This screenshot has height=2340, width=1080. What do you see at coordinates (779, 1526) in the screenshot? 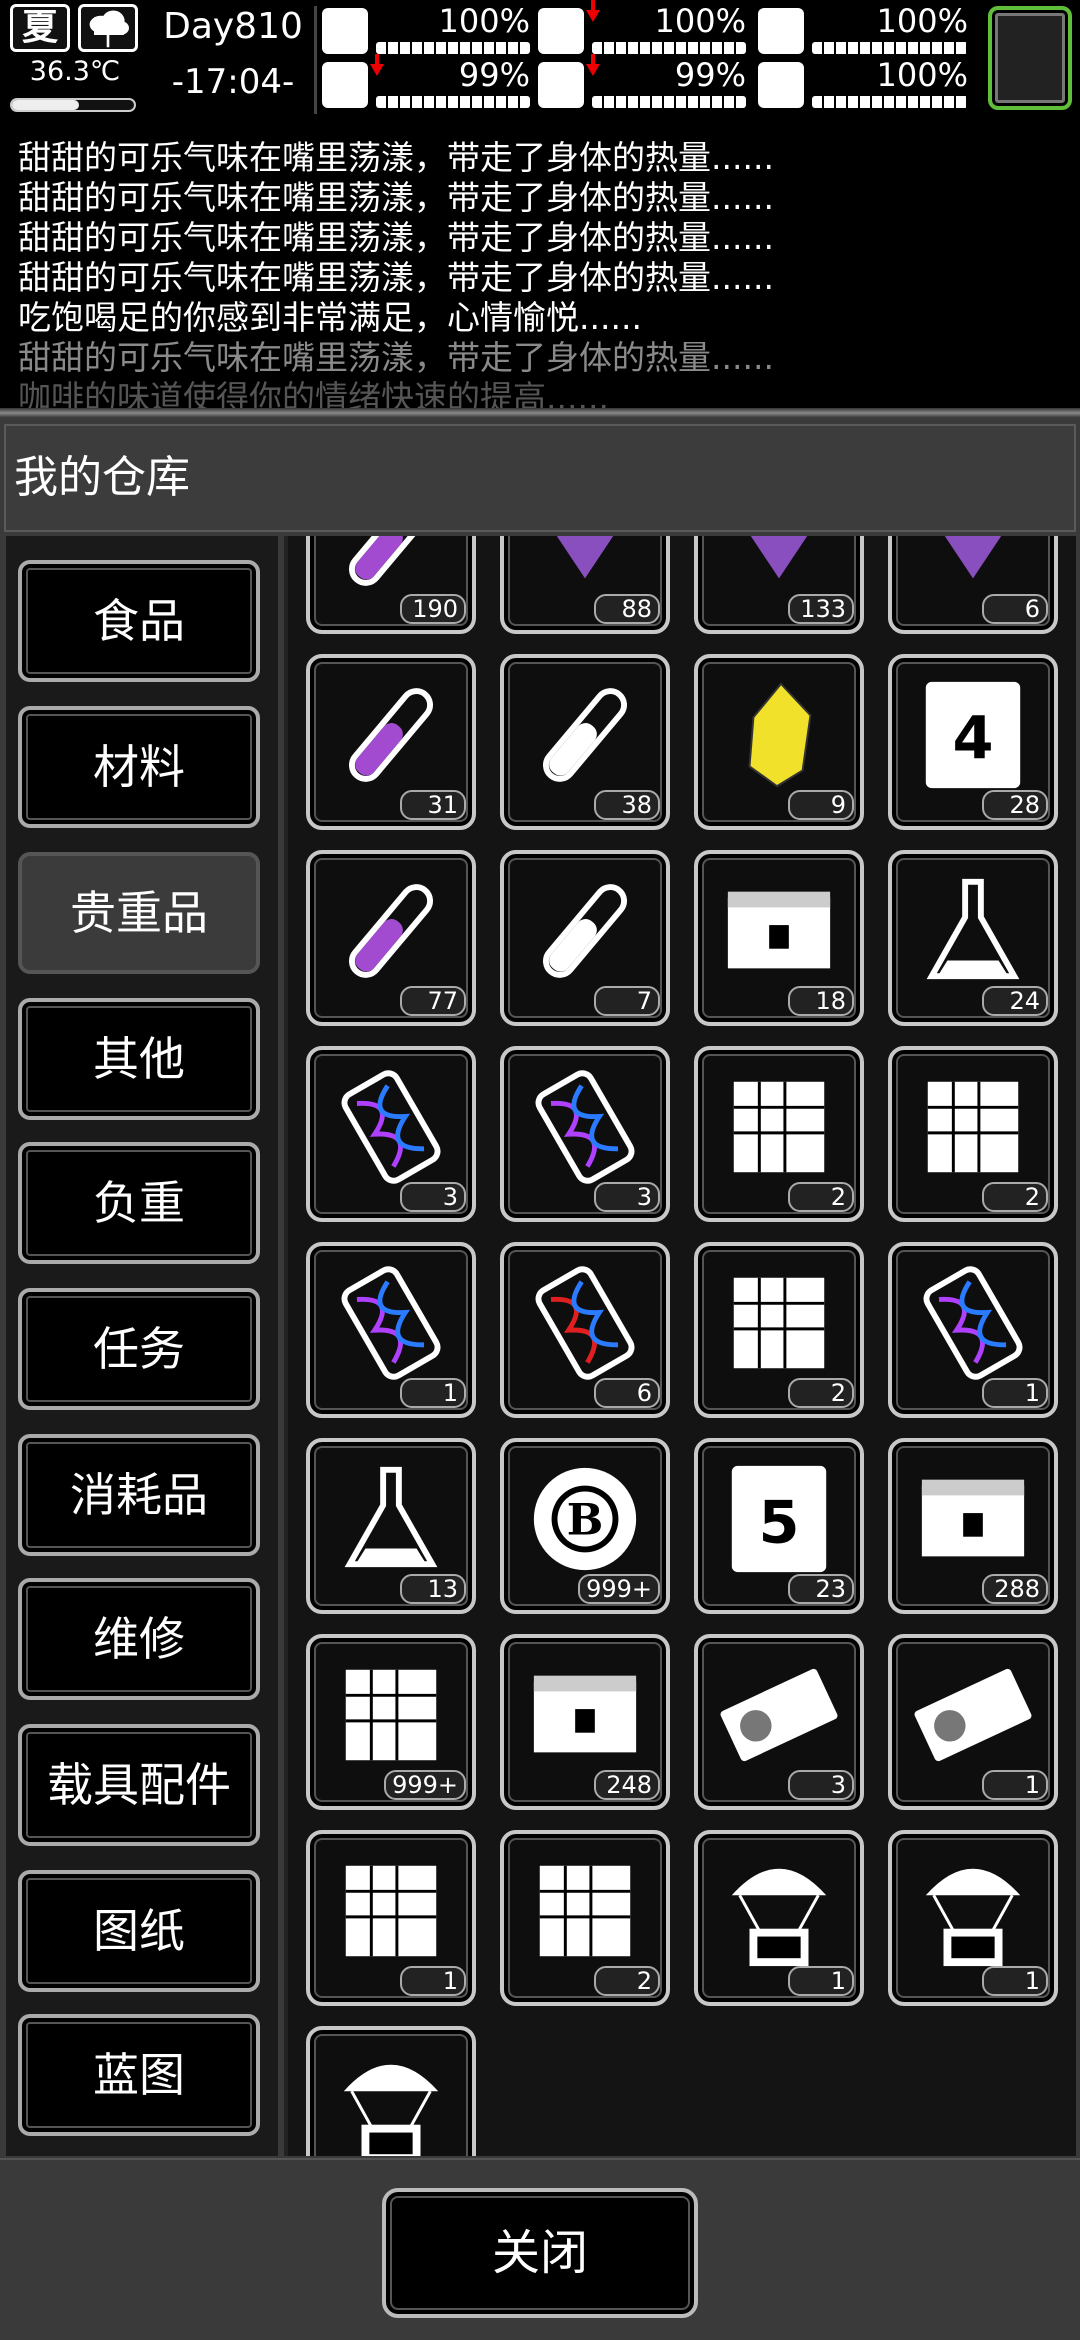
I see `inventory-slot: 5 23` at bounding box center [779, 1526].